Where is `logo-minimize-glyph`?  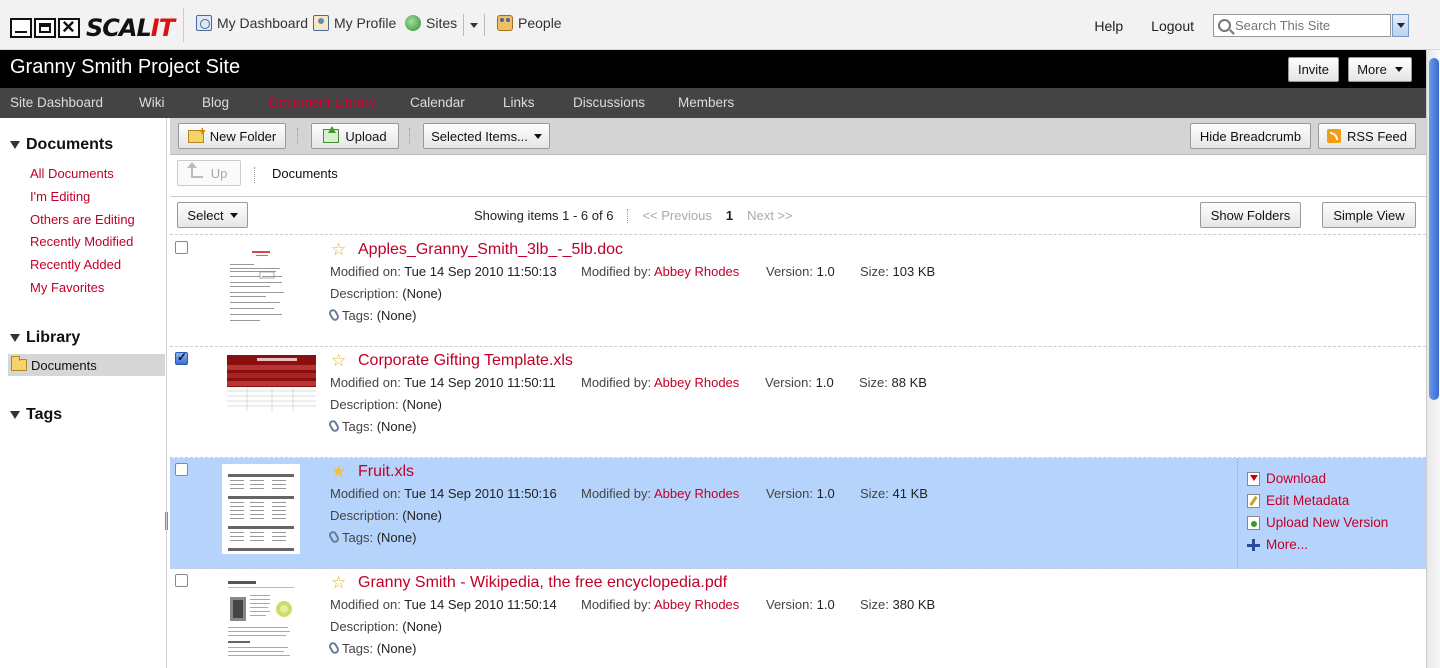 logo-minimize-glyph is located at coordinates (21, 28).